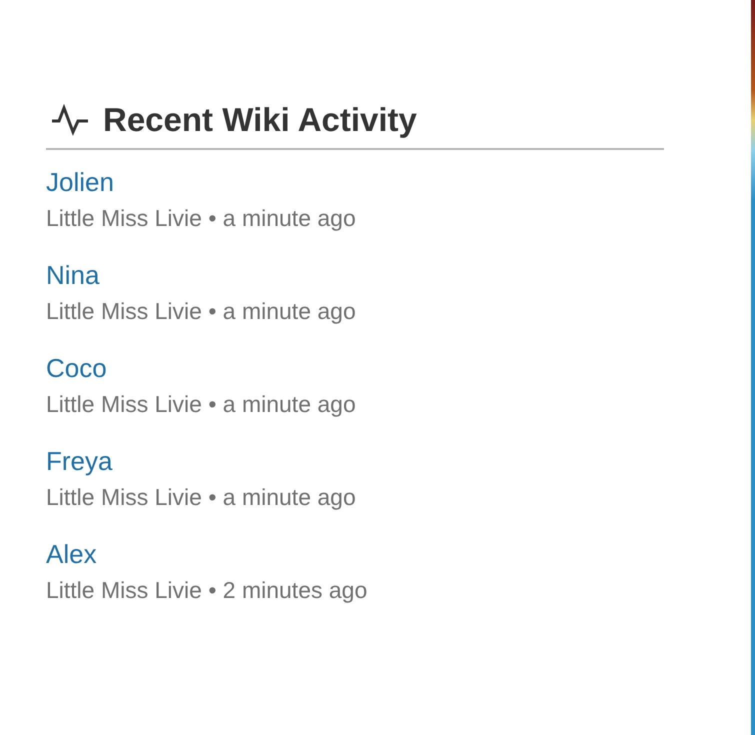  What do you see at coordinates (70, 120) in the screenshot?
I see `activity-icon` at bounding box center [70, 120].